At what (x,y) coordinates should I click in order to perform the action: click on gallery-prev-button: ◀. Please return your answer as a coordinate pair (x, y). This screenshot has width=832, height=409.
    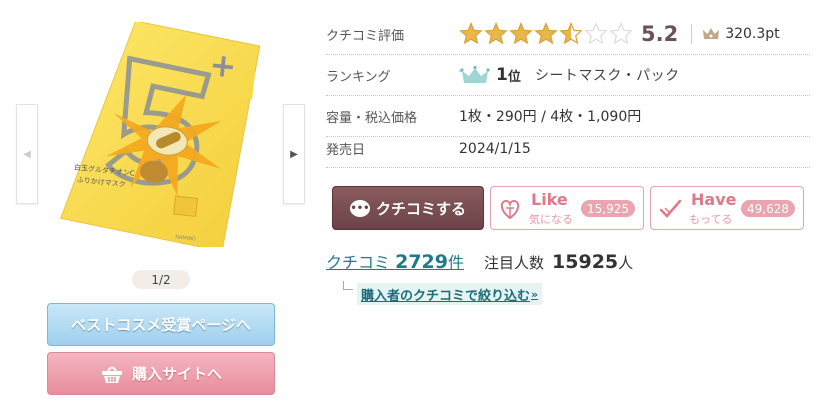
    Looking at the image, I should click on (27, 154).